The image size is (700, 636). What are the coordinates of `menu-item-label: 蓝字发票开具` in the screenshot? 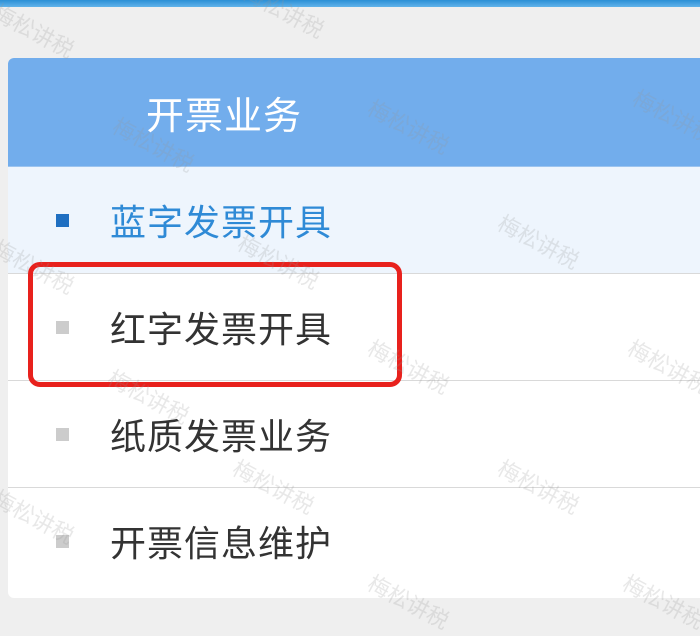 It's located at (221, 223).